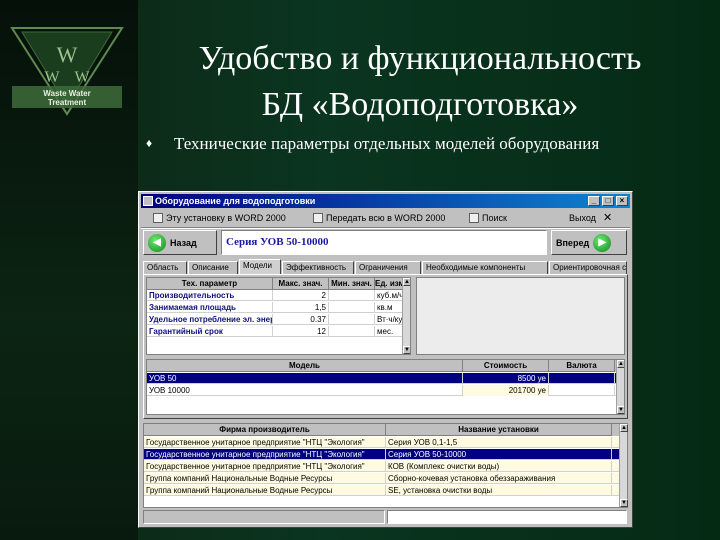 This screenshot has height=540, width=720. What do you see at coordinates (602, 242) in the screenshot?
I see `arrow-right-icon: ▶` at bounding box center [602, 242].